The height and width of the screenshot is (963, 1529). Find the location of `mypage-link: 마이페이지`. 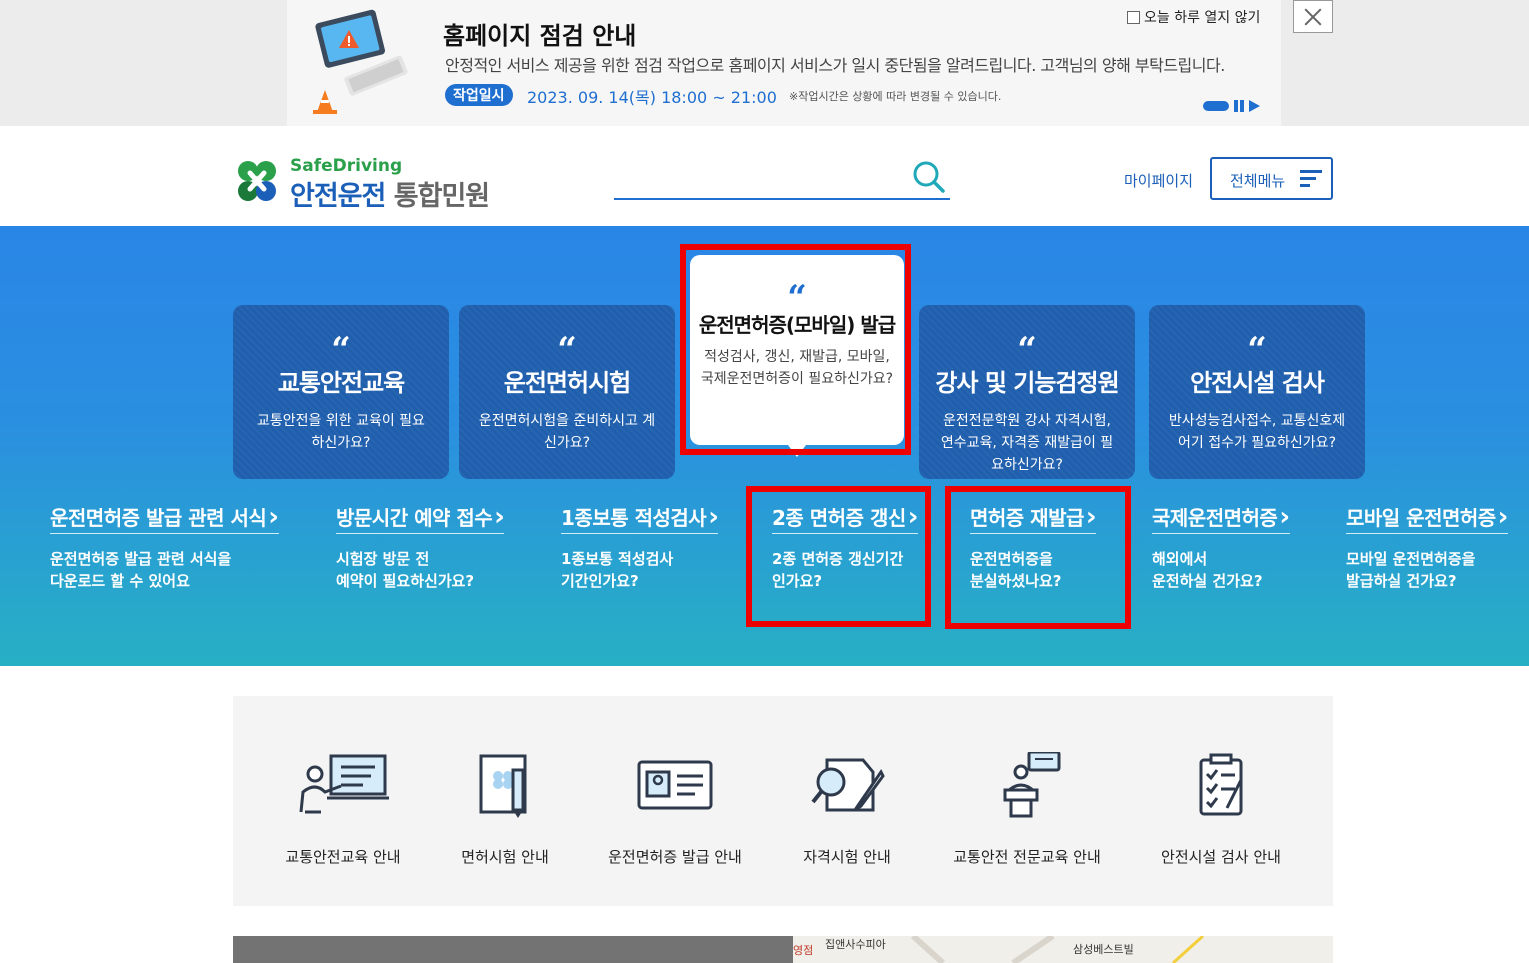

mypage-link: 마이페이지 is located at coordinates (1158, 180).